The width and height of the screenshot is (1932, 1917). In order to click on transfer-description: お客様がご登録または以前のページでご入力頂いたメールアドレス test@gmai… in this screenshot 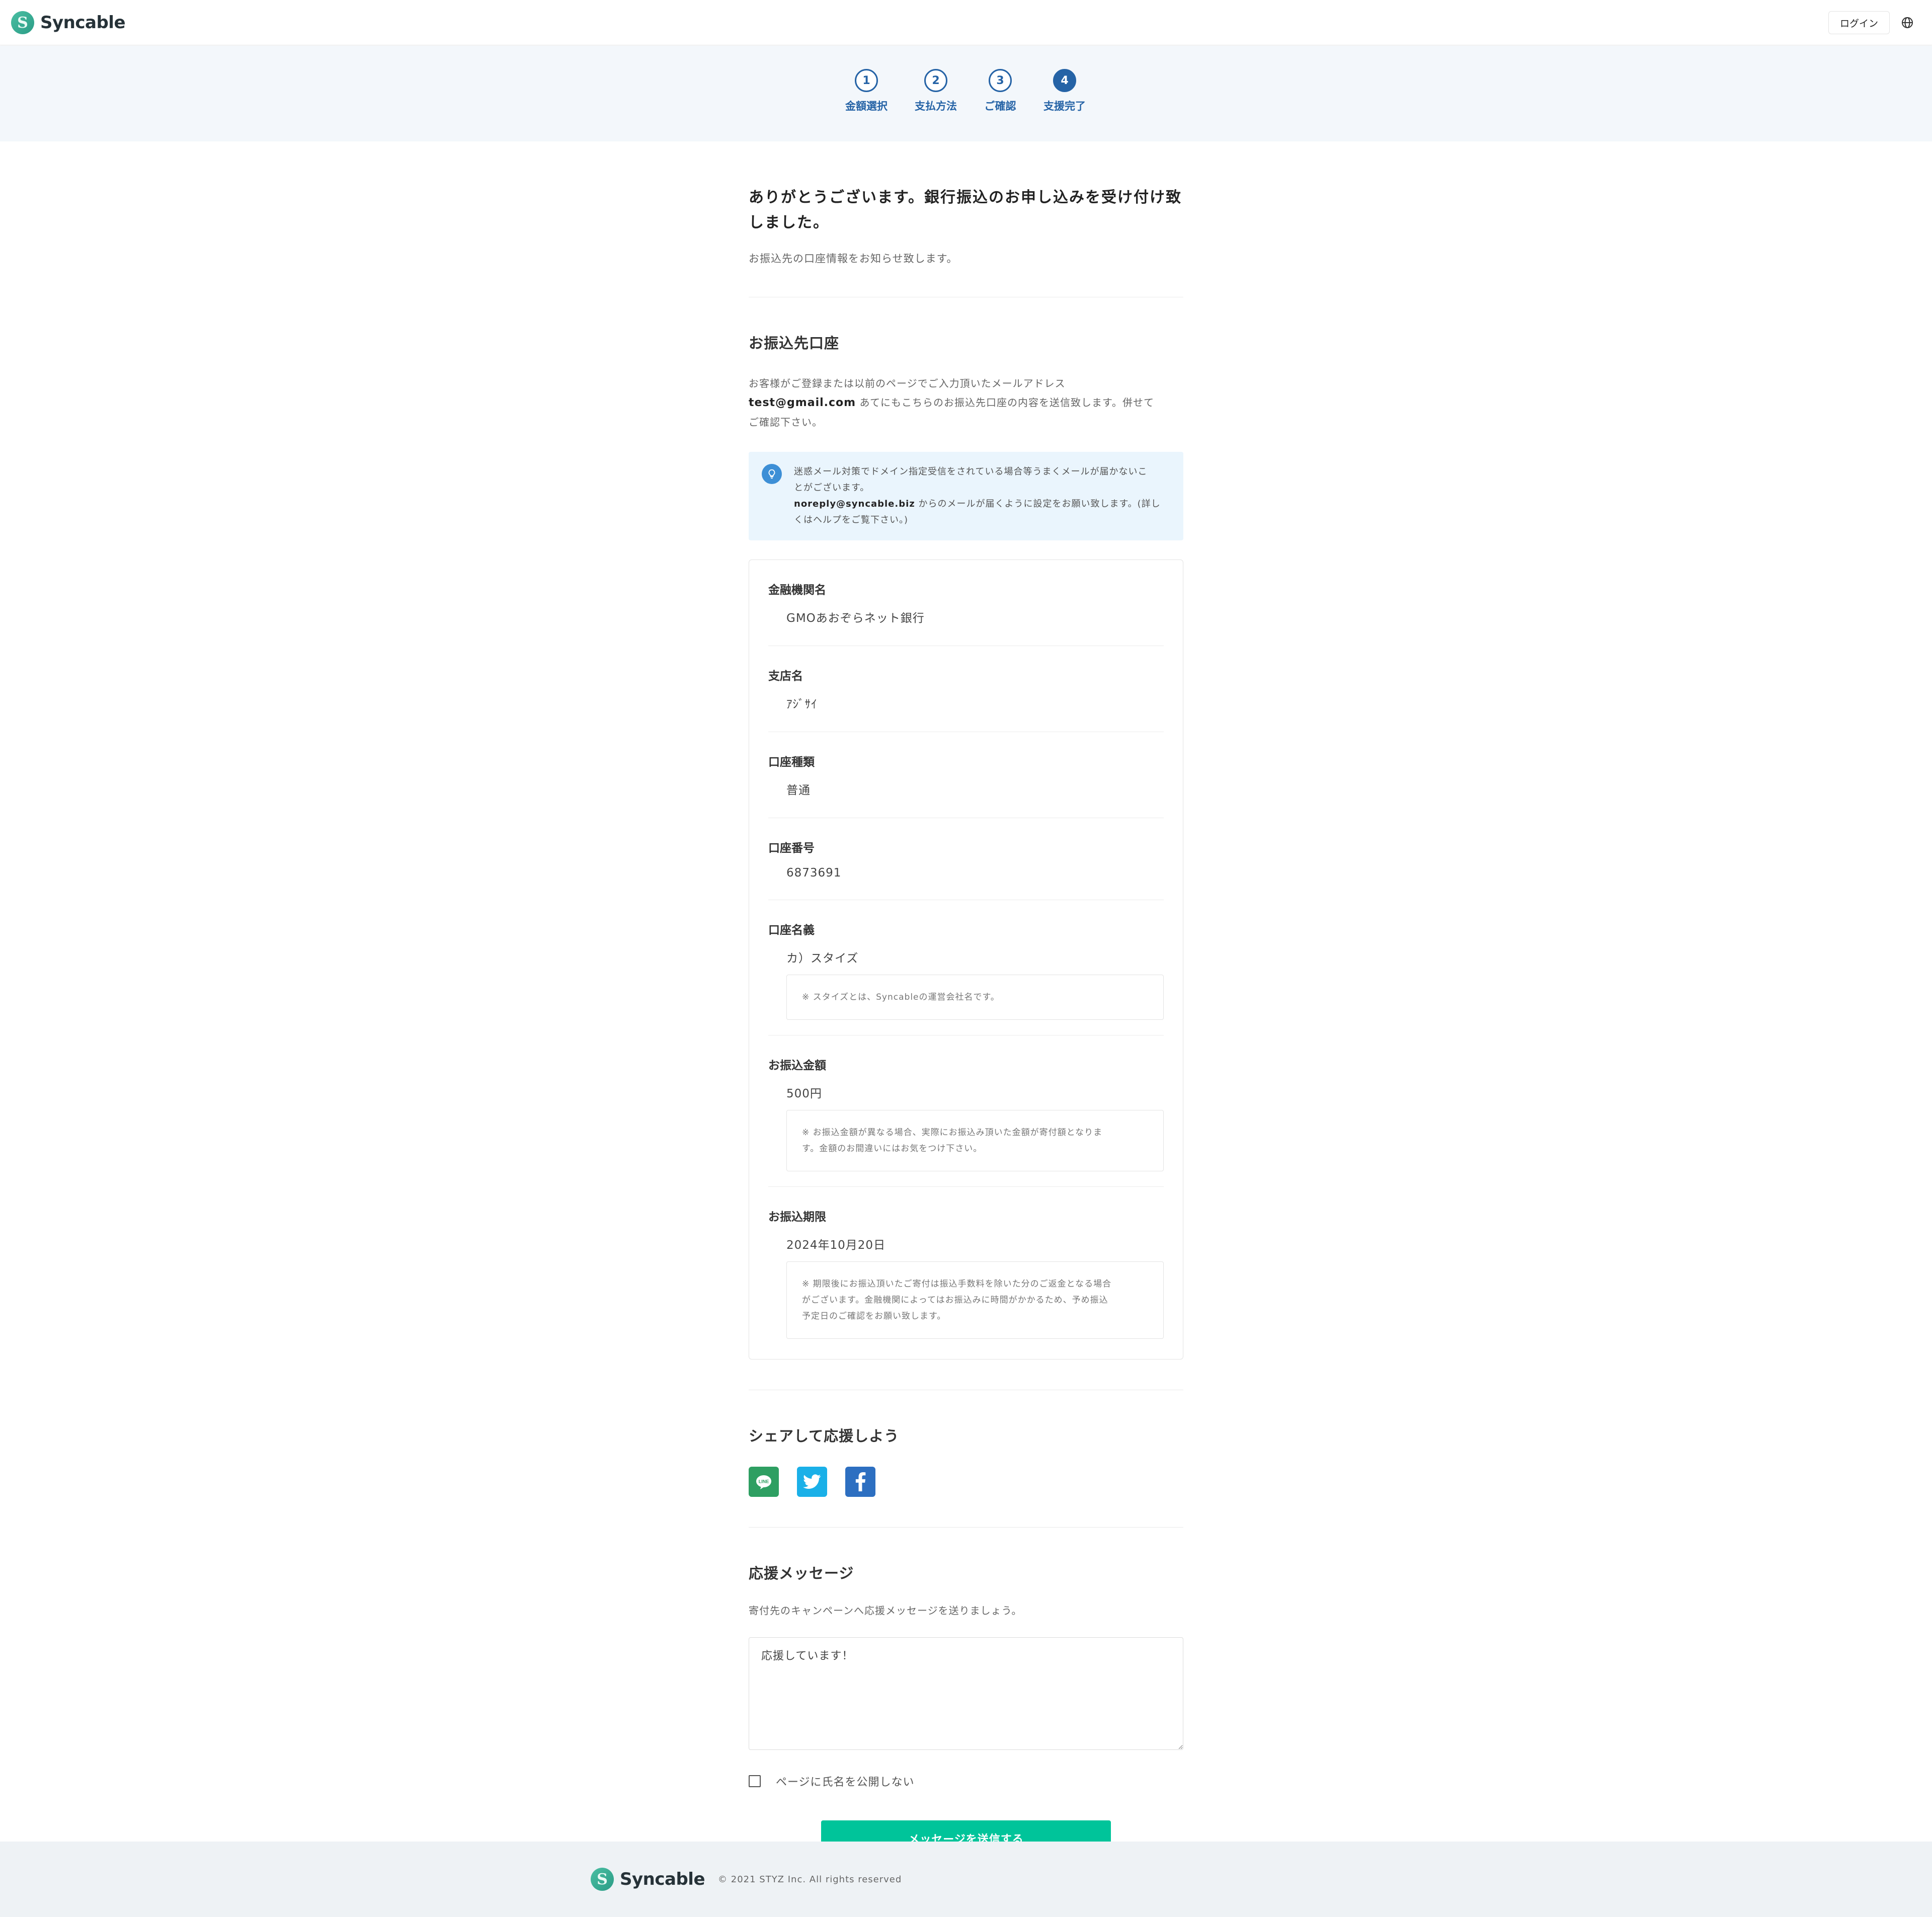, I will do `click(966, 403)`.